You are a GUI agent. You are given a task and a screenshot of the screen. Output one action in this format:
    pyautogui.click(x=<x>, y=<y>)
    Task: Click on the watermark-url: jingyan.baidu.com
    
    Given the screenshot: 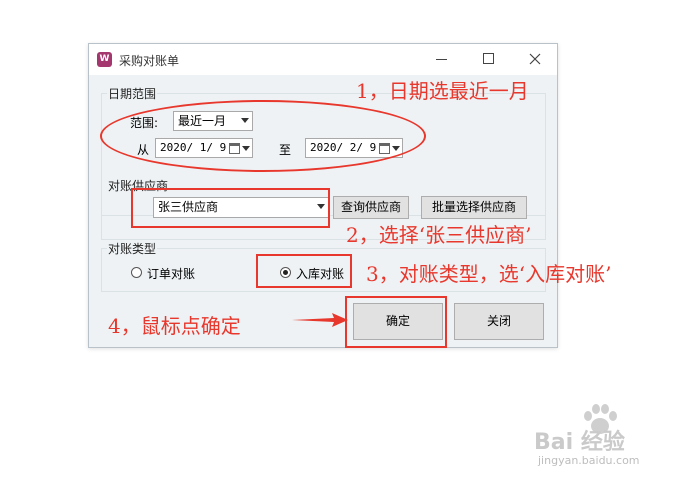 What is the action you would take?
    pyautogui.click(x=589, y=460)
    